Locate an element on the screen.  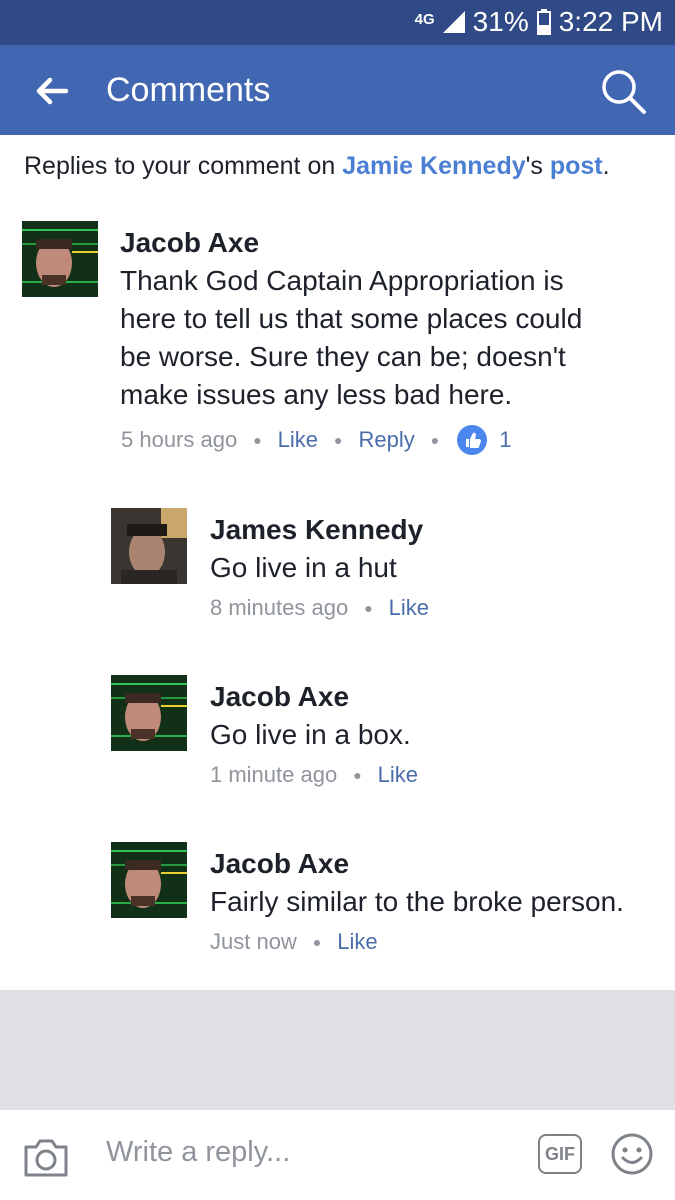
reaction-count: 1 is located at coordinates (505, 440).